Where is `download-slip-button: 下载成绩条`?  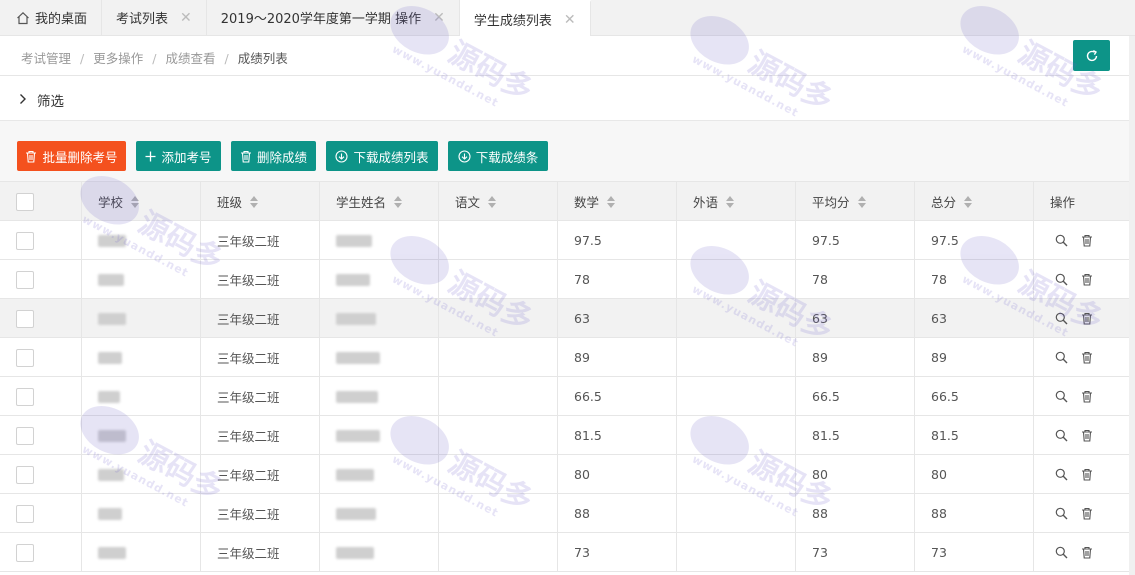
download-slip-button: 下载成绩条 is located at coordinates (498, 156).